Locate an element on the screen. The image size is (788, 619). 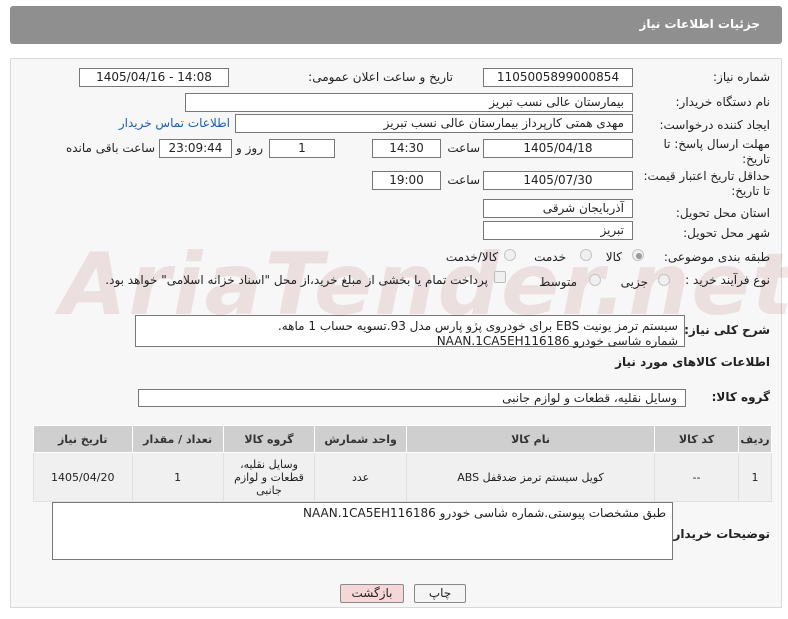
validity-time-label: ساعت is located at coordinates (463, 180).